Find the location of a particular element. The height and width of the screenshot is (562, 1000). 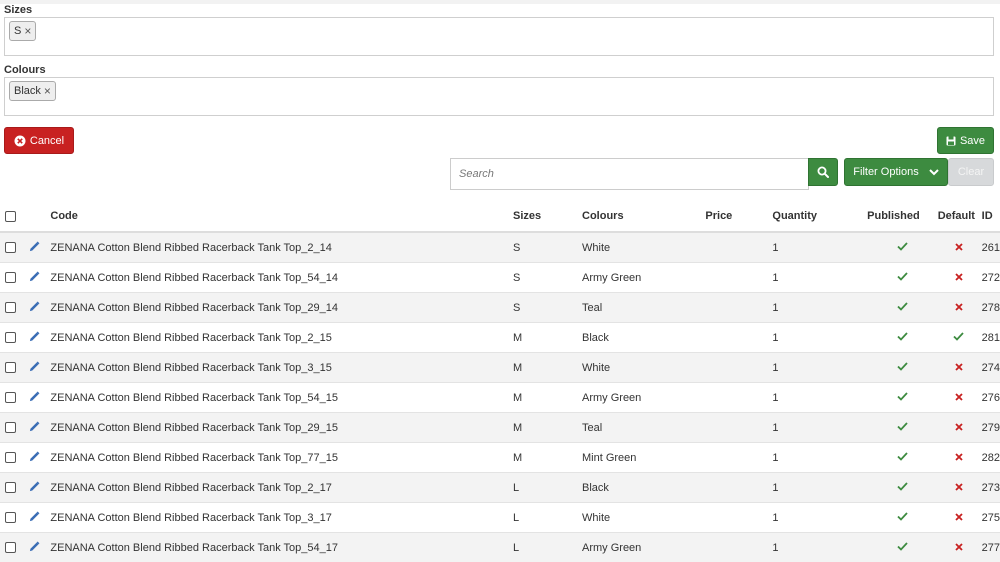

row-select-cell is located at coordinates (14, 458).